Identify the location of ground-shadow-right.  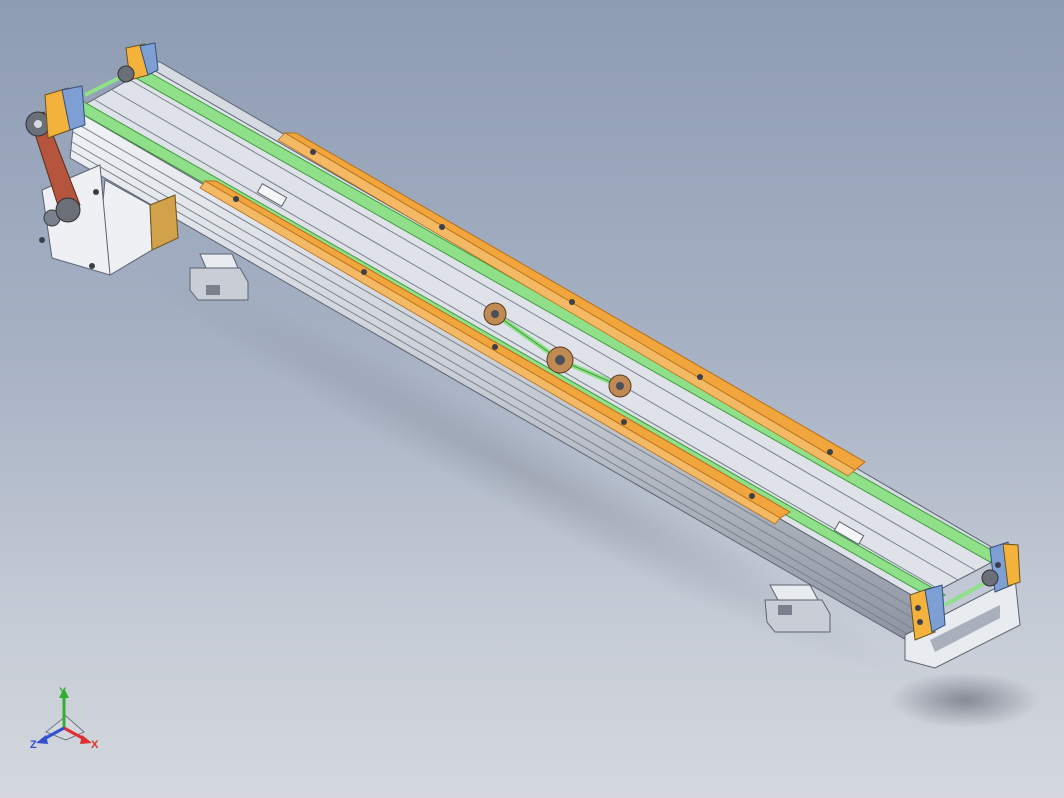
(965, 700).